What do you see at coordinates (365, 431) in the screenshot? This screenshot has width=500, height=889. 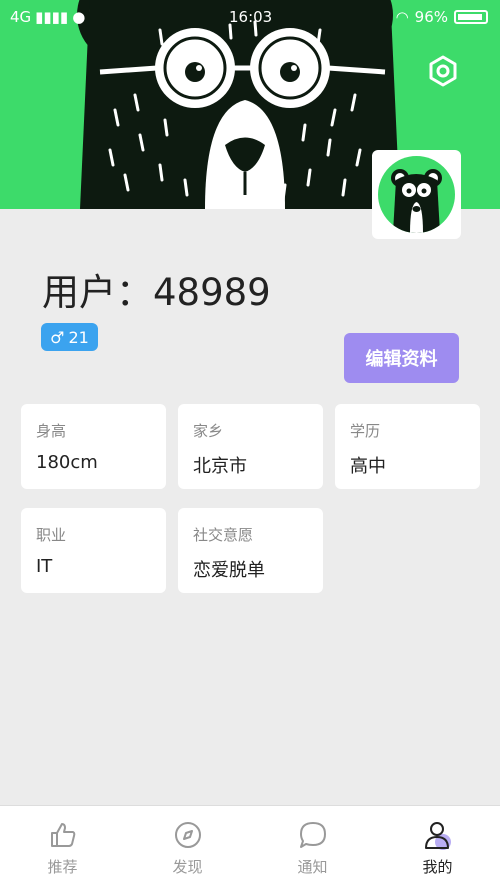 I see `info-card-label: 学历` at bounding box center [365, 431].